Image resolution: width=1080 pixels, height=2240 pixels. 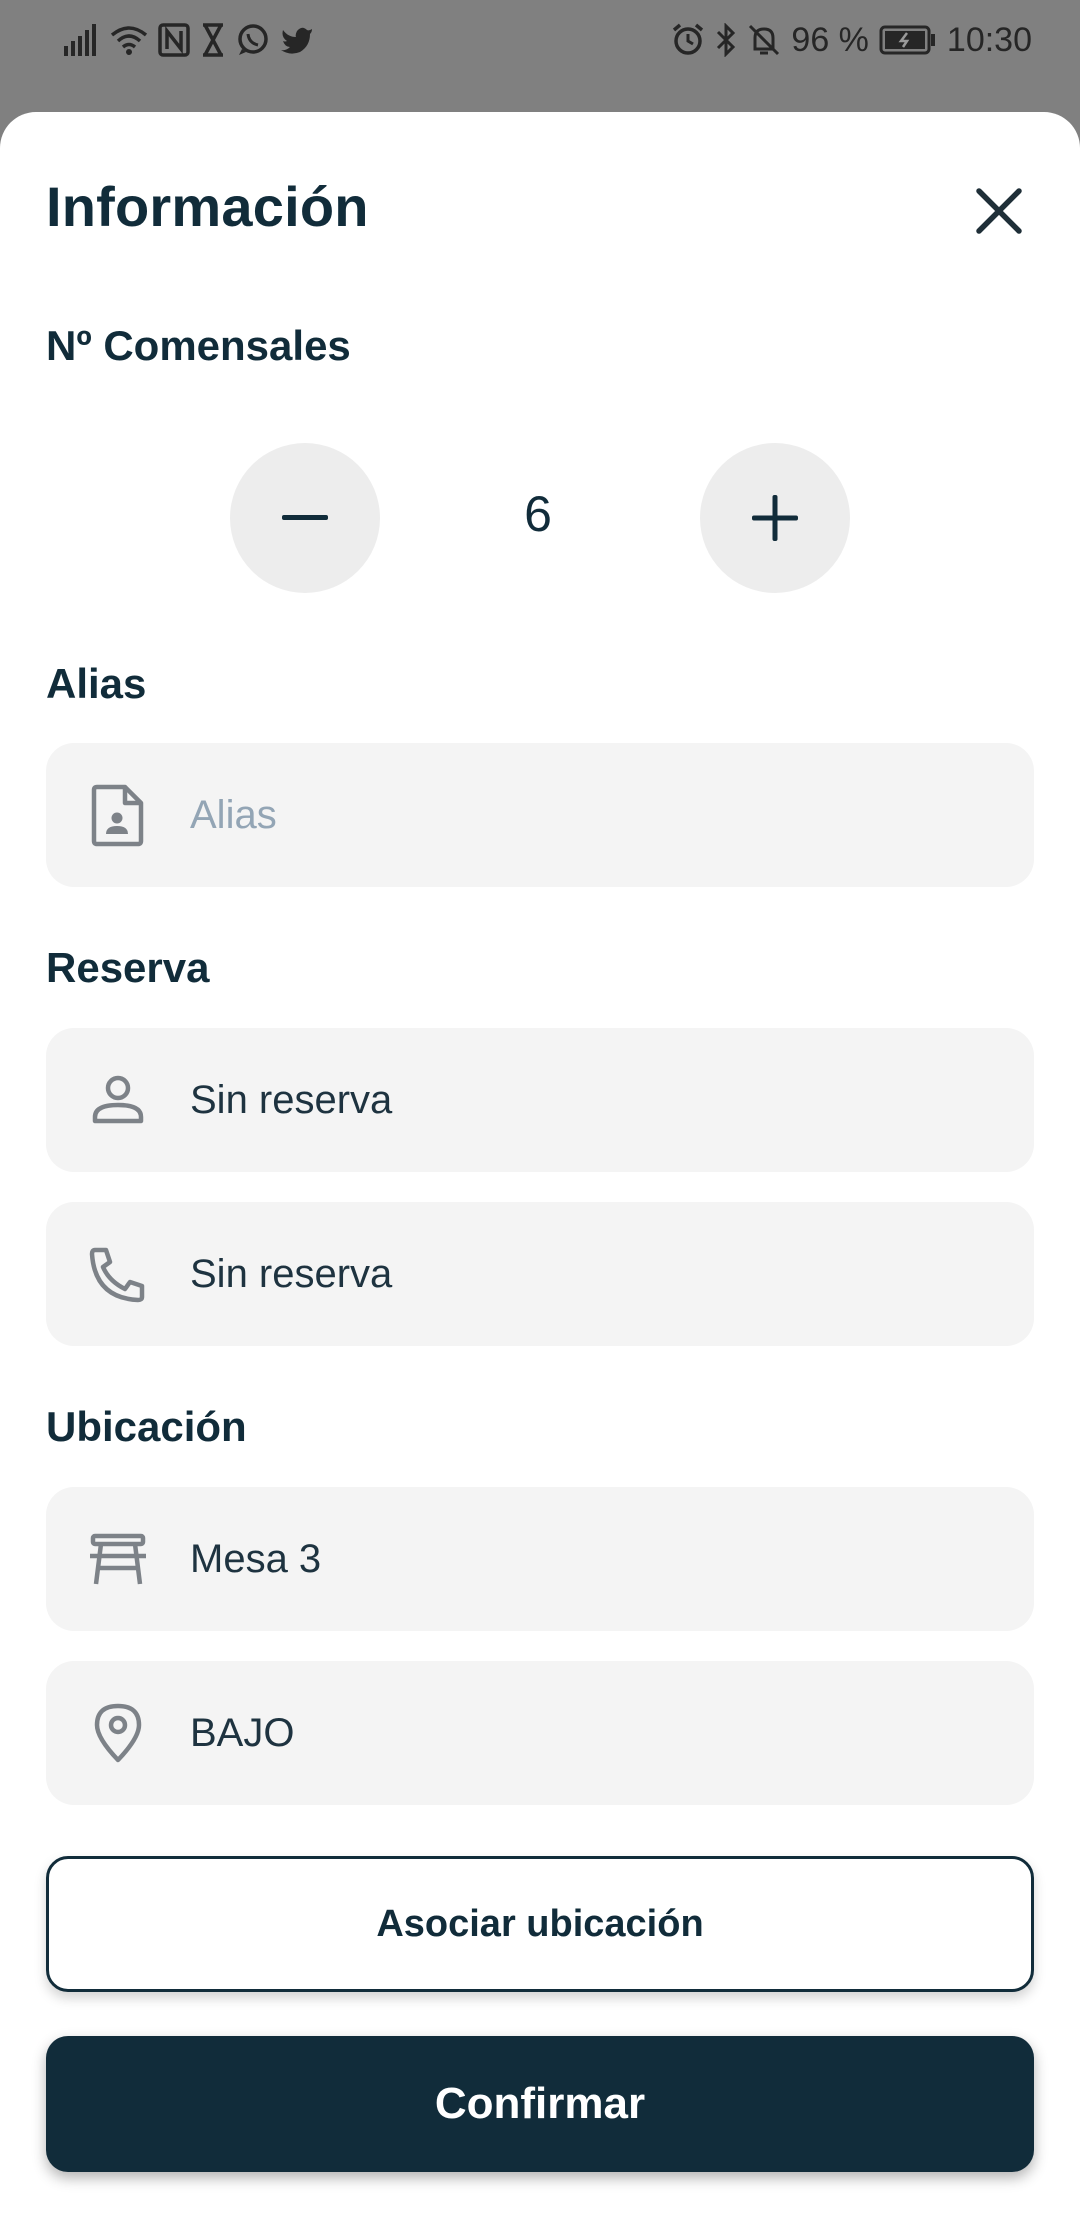 What do you see at coordinates (540, 1733) in the screenshot?
I see `location-zone-field: BAJO` at bounding box center [540, 1733].